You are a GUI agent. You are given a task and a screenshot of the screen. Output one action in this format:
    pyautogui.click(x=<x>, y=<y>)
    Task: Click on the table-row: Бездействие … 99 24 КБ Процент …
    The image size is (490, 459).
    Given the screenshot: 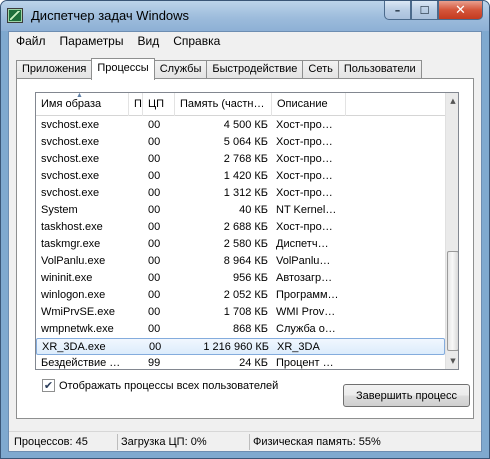 What is the action you would take?
    pyautogui.click(x=240, y=362)
    